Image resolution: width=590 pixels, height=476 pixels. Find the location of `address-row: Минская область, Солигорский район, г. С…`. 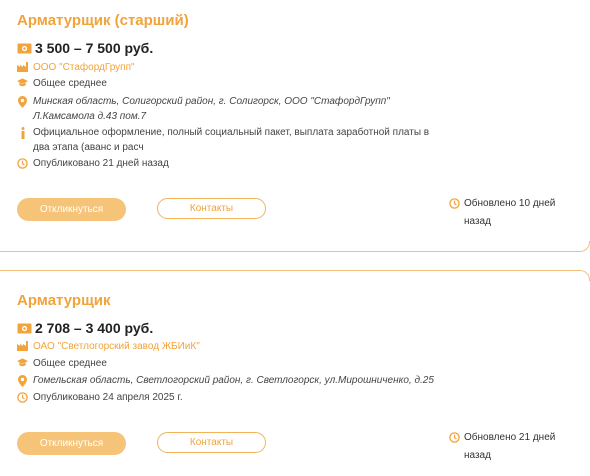

address-row: Минская область, Солигорский район, г. С… is located at coordinates (227, 109).